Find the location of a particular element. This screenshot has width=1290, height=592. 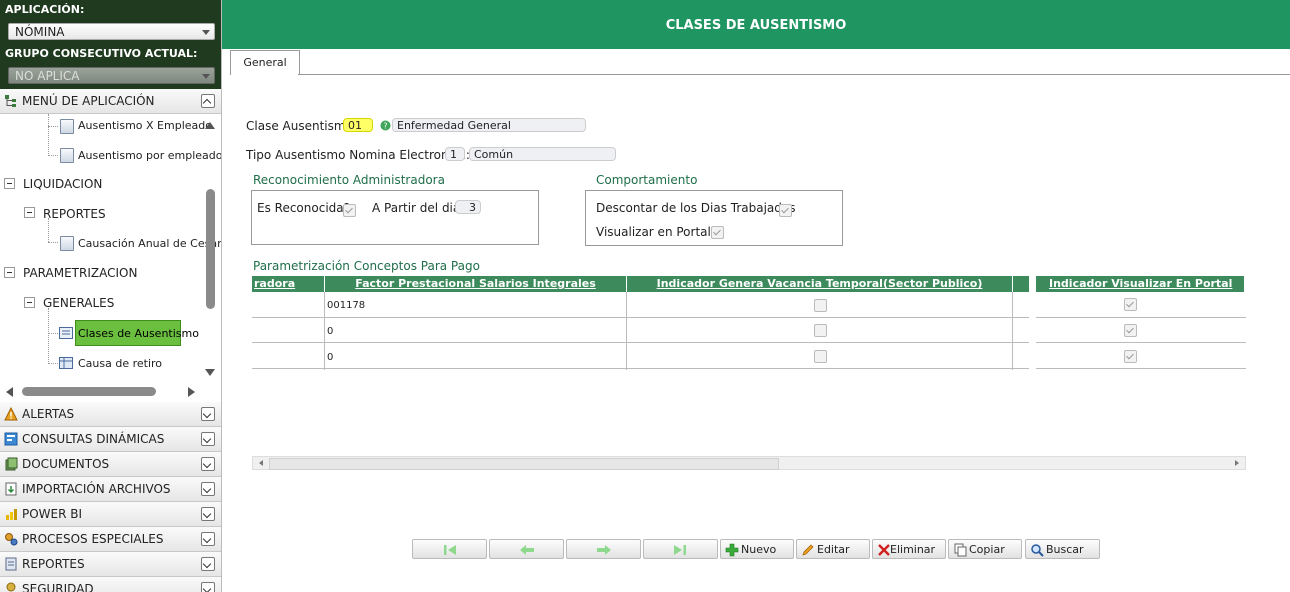

tree-item-causa-de-retiro: Causa de retiro is located at coordinates (120, 363).